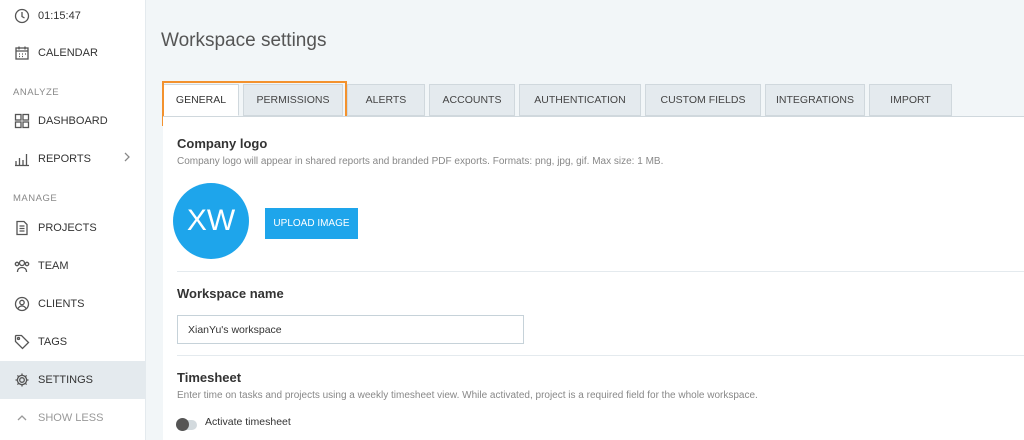  I want to click on sidebar-item-calendar: CALENDAR, so click(73, 53).